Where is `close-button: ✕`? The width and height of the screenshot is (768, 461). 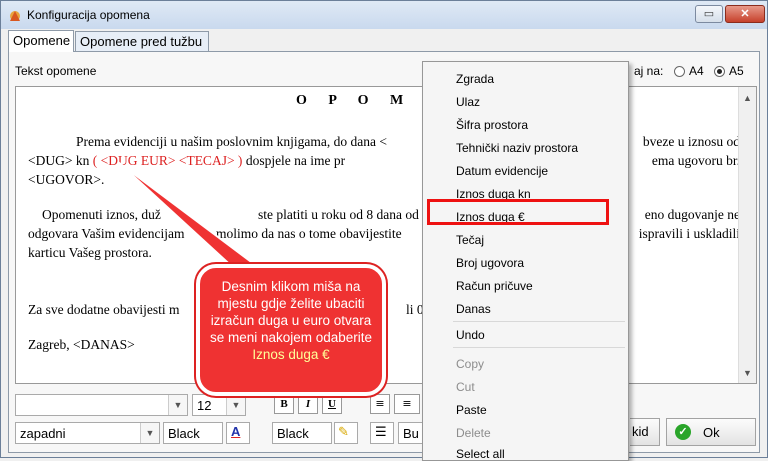
close-button: ✕ is located at coordinates (745, 14).